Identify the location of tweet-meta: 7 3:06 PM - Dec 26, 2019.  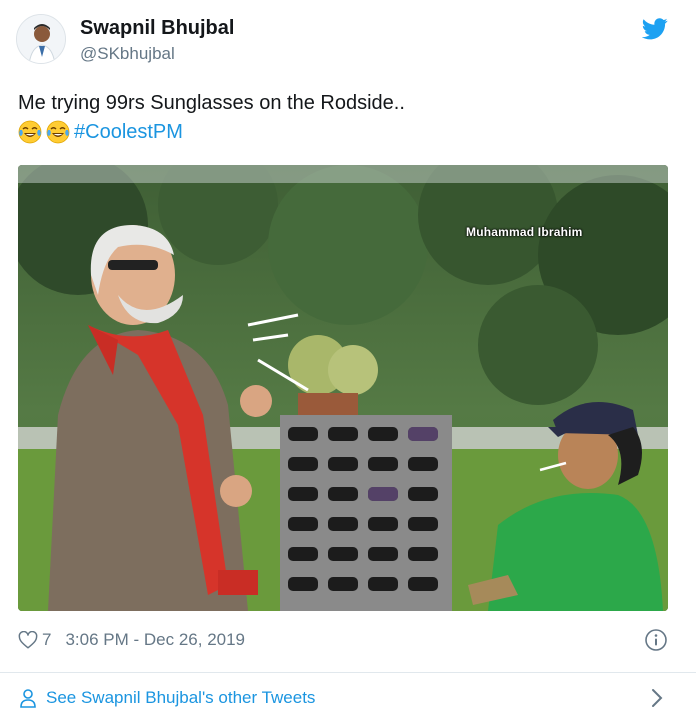
(131, 640).